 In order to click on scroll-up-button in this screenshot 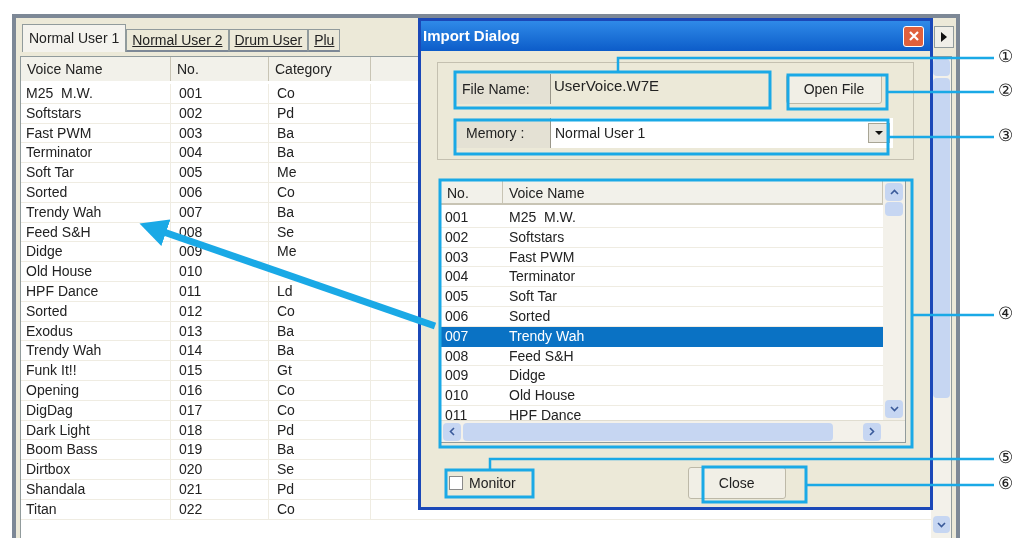, I will do `click(894, 192)`.